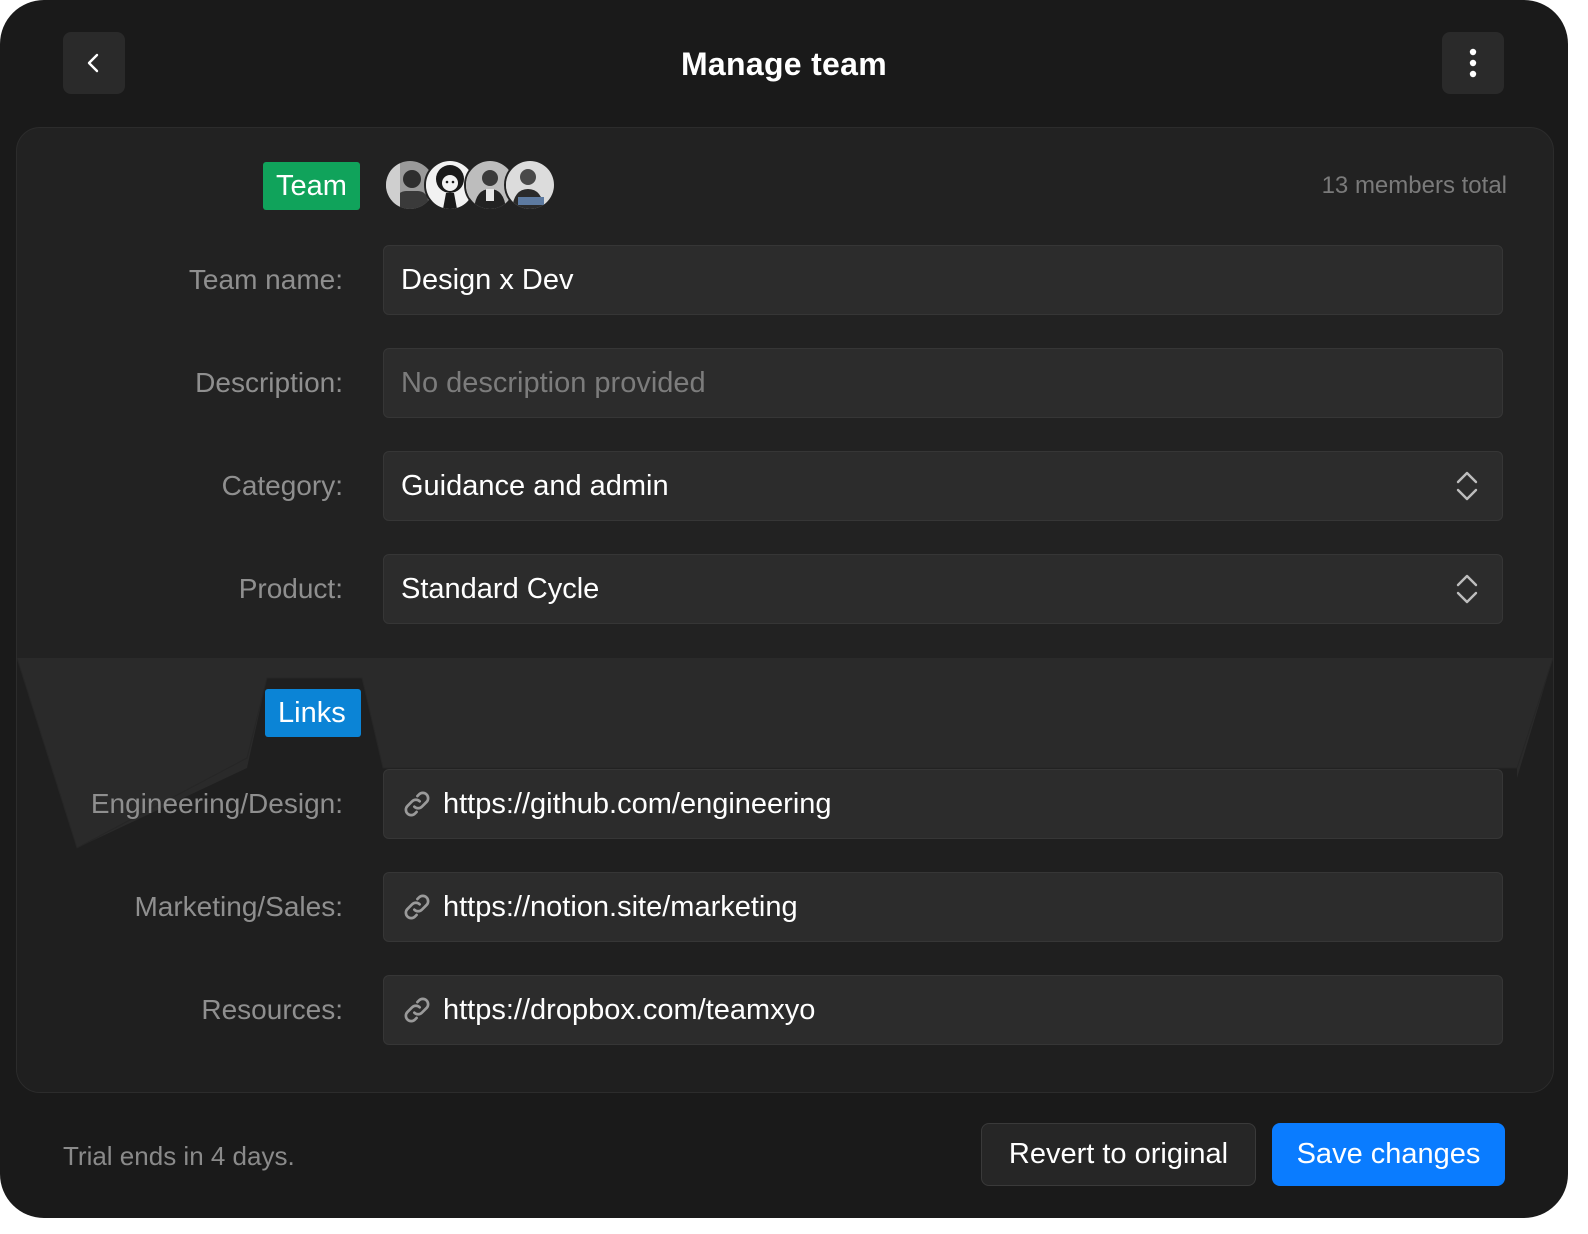 This screenshot has height=1234, width=1588. Describe the element at coordinates (637, 803) in the screenshot. I see `engineering-design-url: https://github.com/engineering` at that location.